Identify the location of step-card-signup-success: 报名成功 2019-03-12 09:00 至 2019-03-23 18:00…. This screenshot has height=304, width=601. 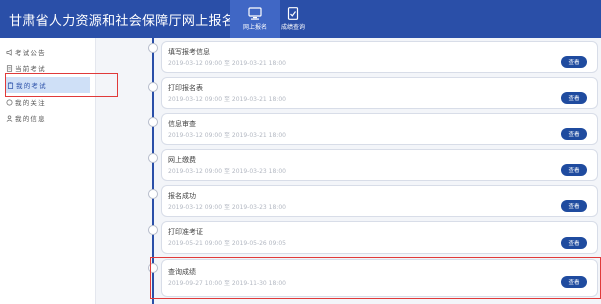
(379, 201).